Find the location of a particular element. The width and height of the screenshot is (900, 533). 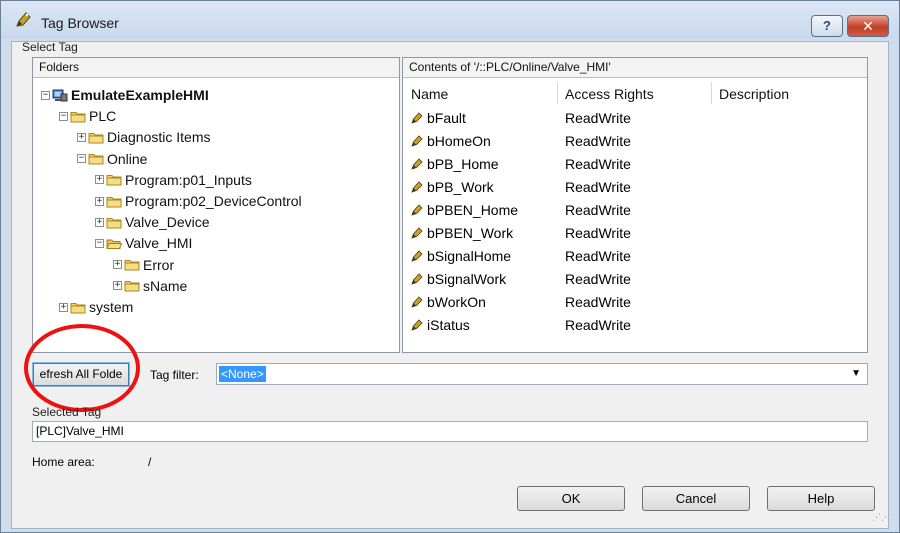

contents-header: Contents of '/::PLC/Online/Valve_HMI' is located at coordinates (635, 68).